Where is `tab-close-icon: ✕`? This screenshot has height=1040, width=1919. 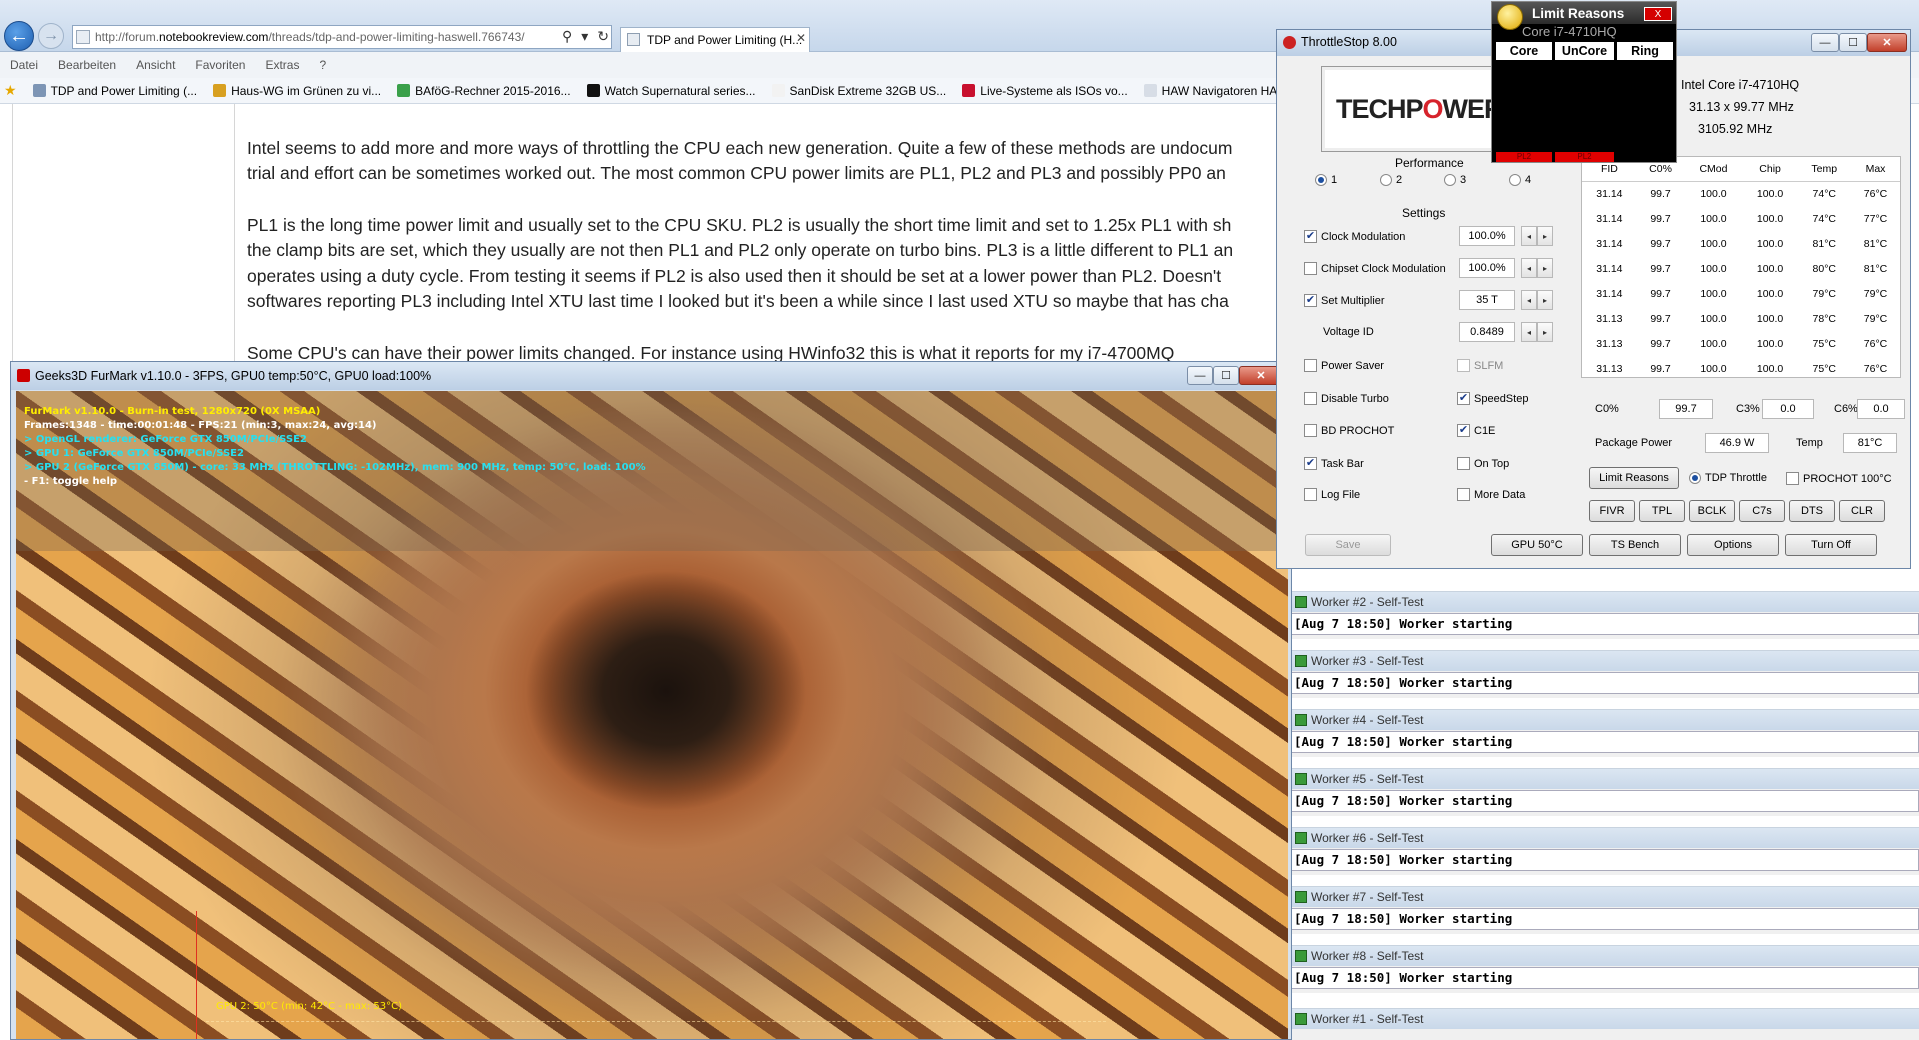 tab-close-icon: ✕ is located at coordinates (801, 38).